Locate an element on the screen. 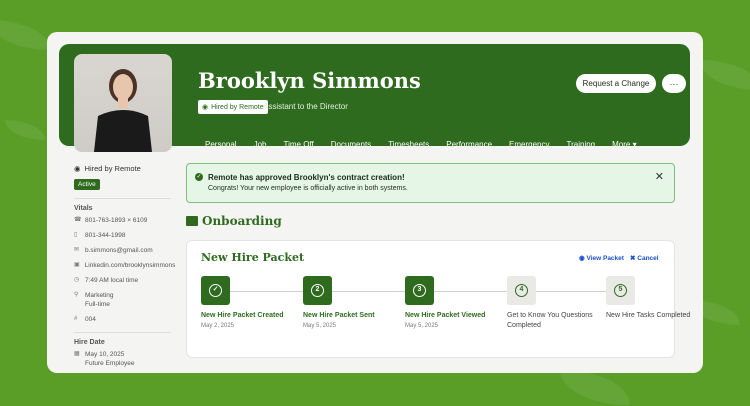 The width and height of the screenshot is (750, 406). vital-email: ✉ b.simmons@gmail.com is located at coordinates (122, 250).